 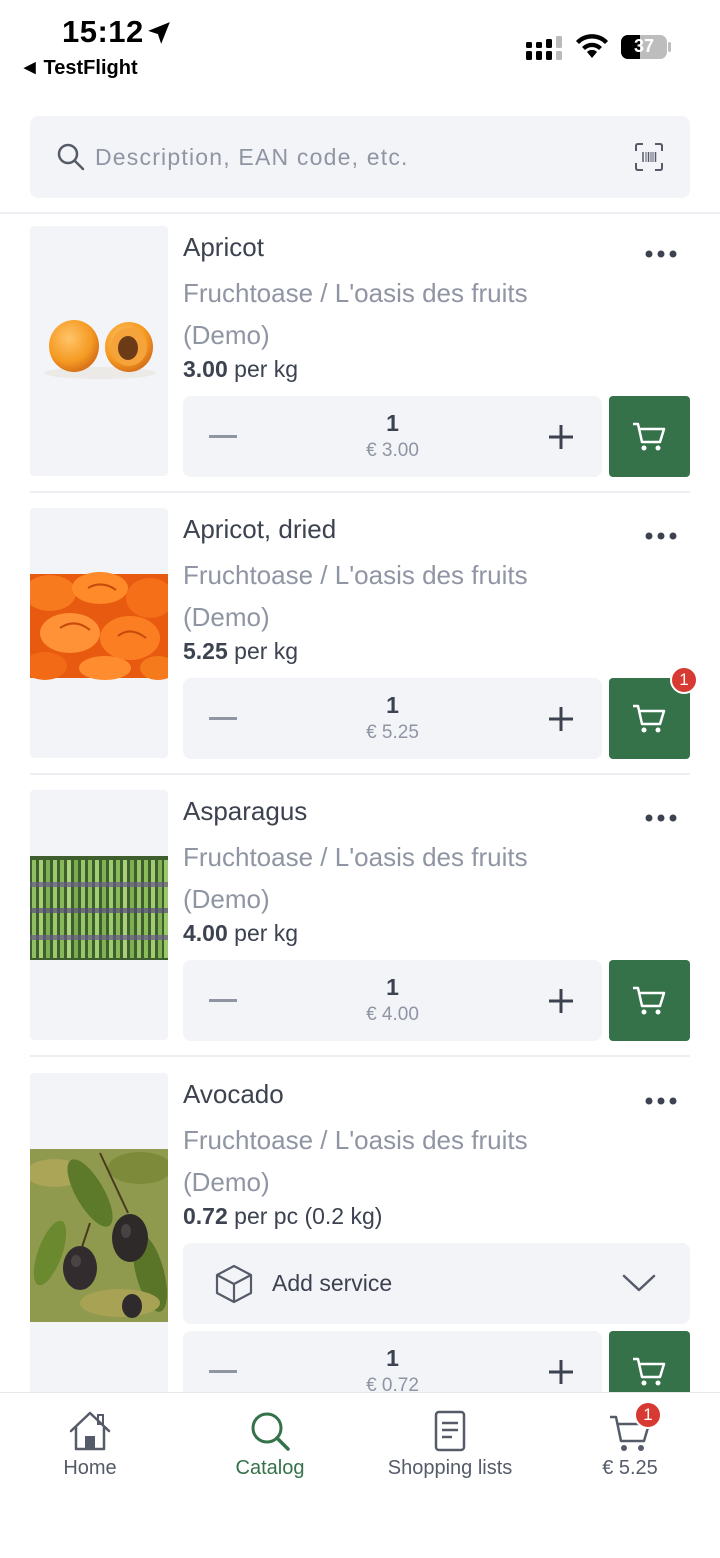 I want to click on add-service-dropdown: Add service, so click(x=436, y=1283).